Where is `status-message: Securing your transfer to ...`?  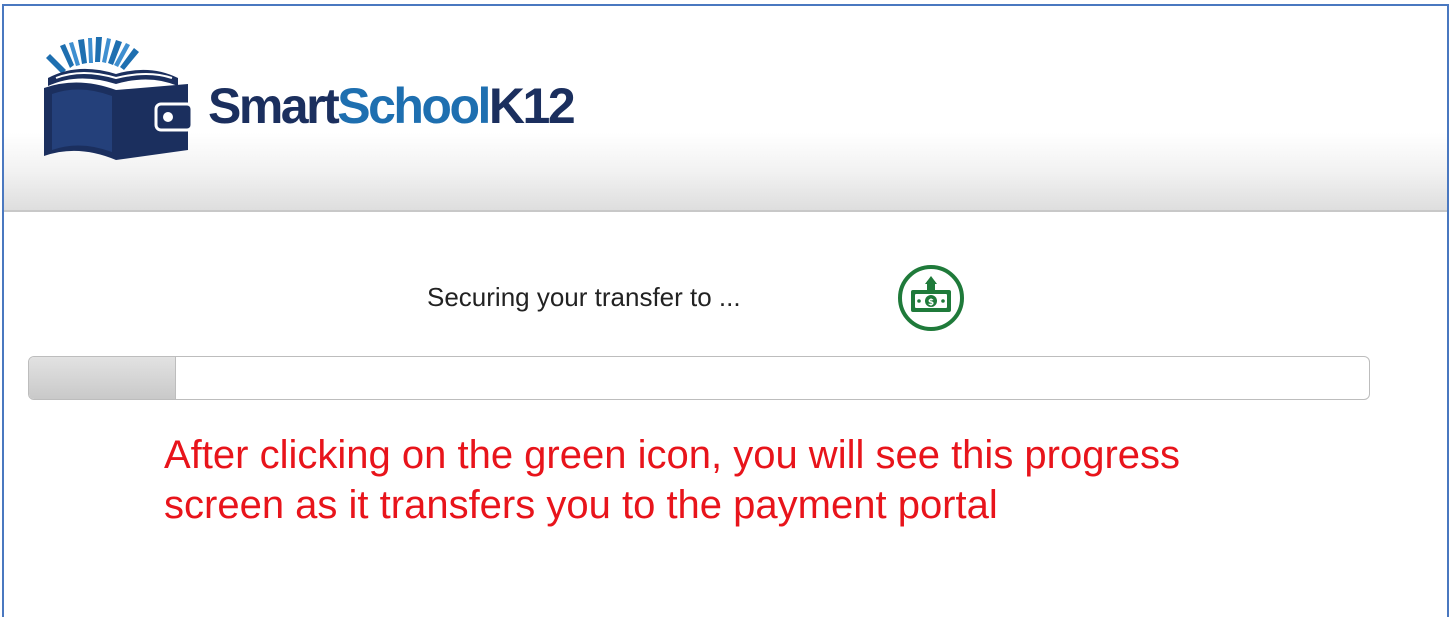
status-message: Securing your transfer to ... is located at coordinates (584, 297).